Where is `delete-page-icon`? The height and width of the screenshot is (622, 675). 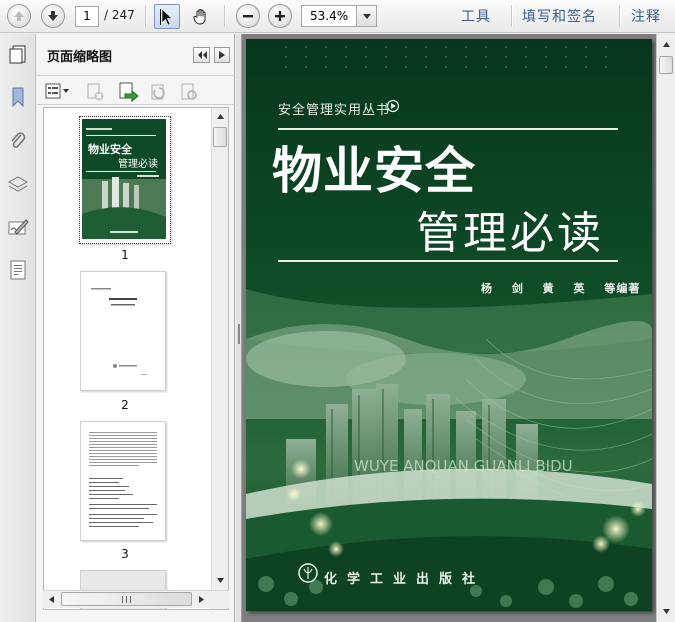 delete-page-icon is located at coordinates (95, 92).